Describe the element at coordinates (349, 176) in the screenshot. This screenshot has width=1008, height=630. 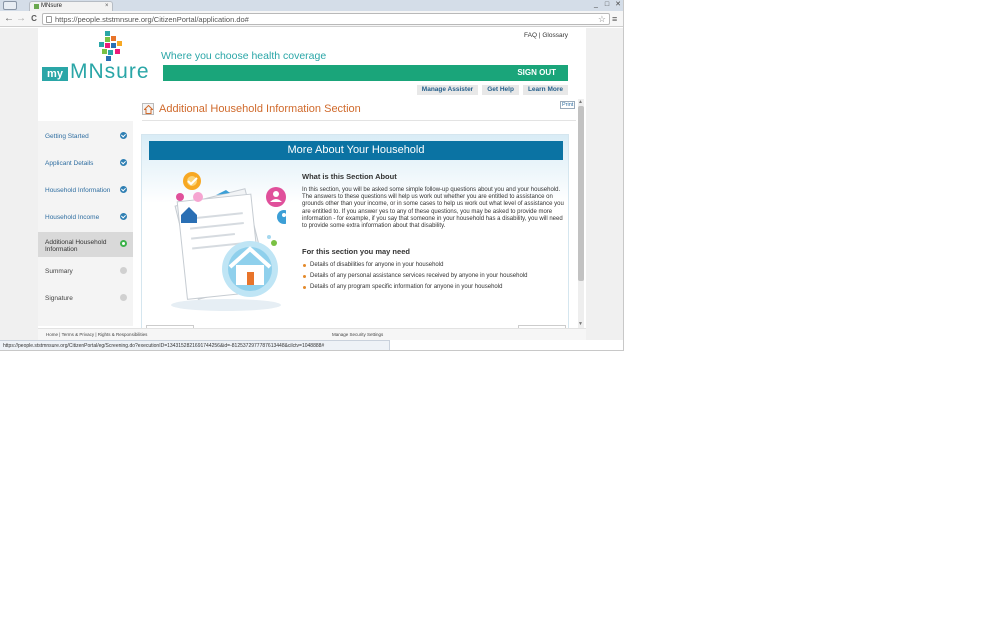
I see `what-heading: What is this Section About` at that location.